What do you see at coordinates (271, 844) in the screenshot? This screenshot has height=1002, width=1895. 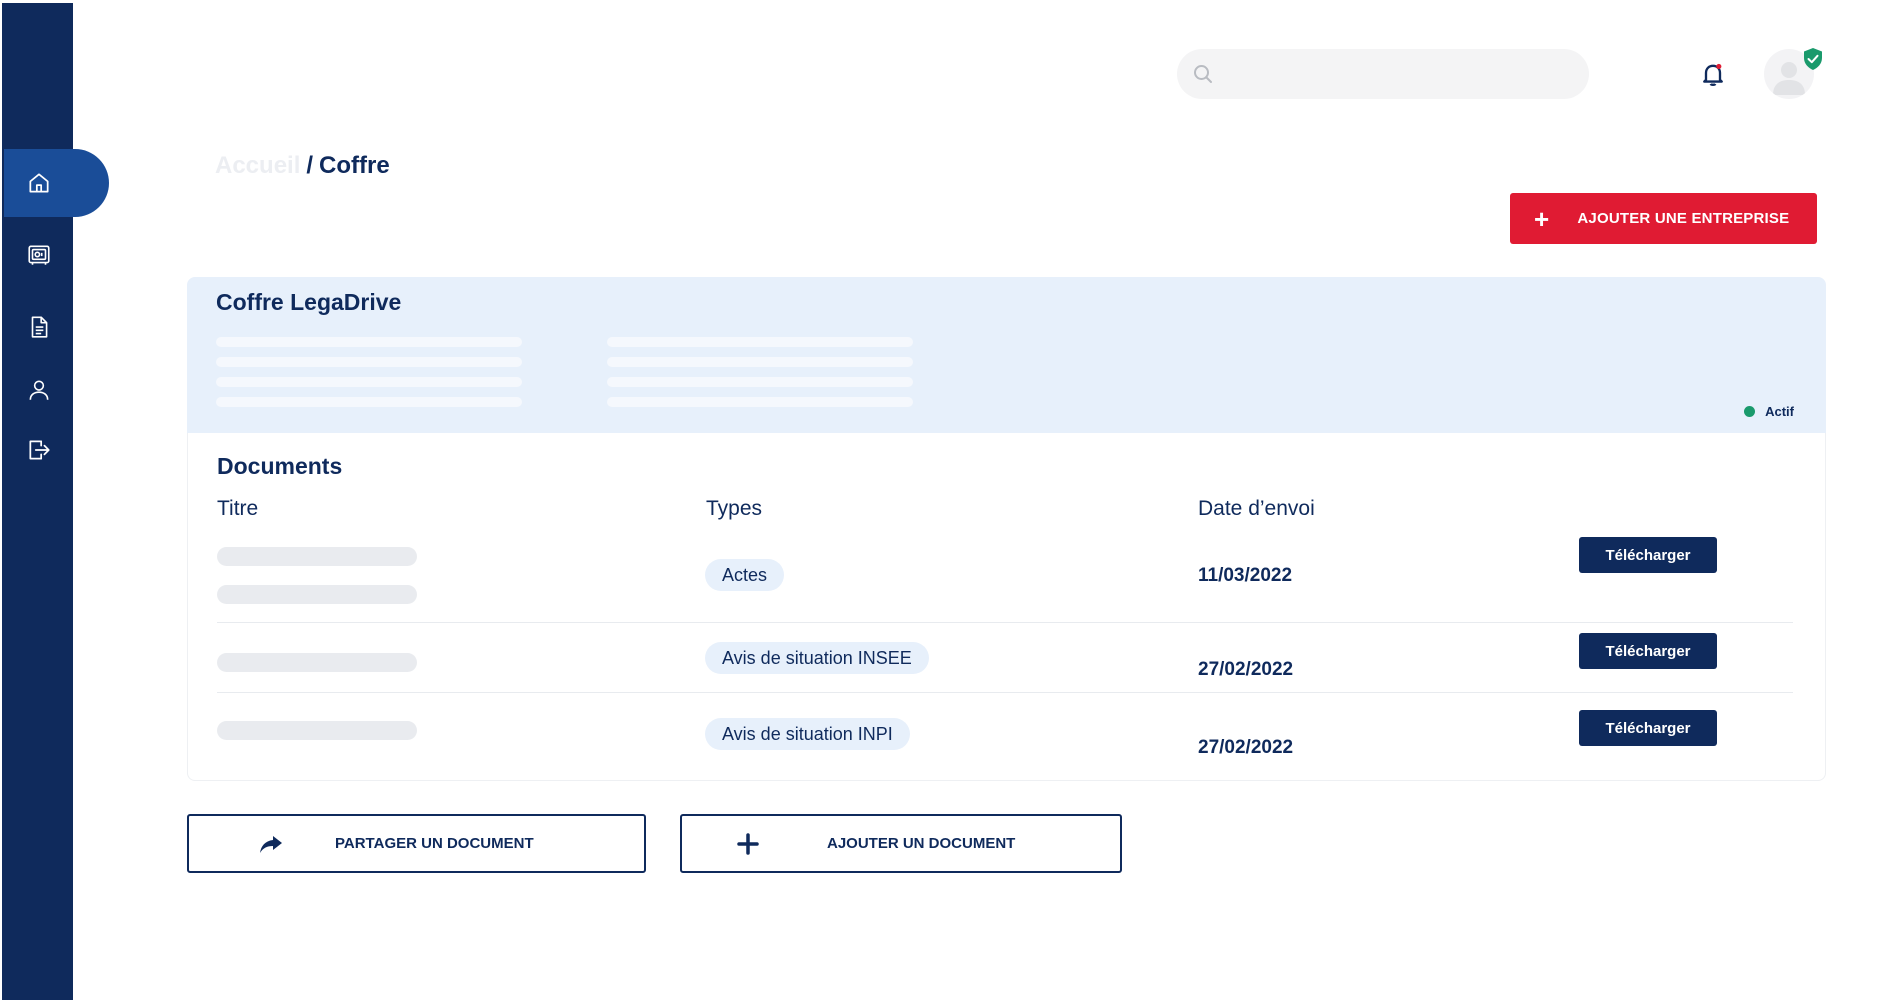 I see `share-arrow-icon` at bounding box center [271, 844].